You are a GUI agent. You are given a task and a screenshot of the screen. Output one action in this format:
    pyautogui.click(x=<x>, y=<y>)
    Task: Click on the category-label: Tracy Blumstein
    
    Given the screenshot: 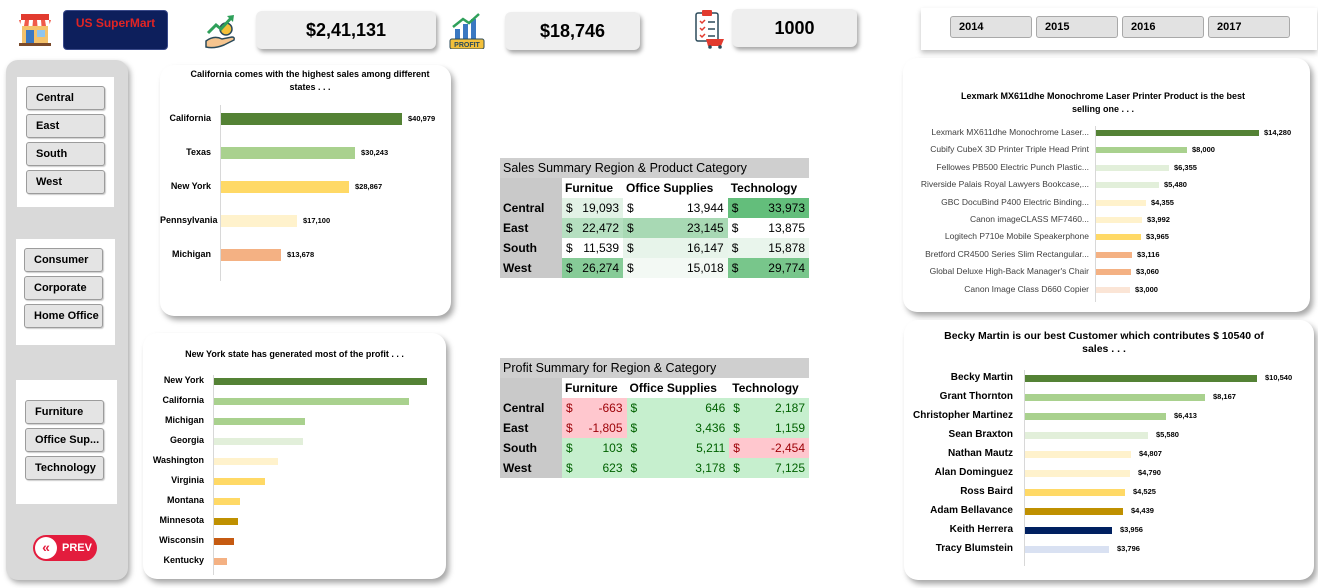 What is the action you would take?
    pyautogui.click(x=974, y=548)
    